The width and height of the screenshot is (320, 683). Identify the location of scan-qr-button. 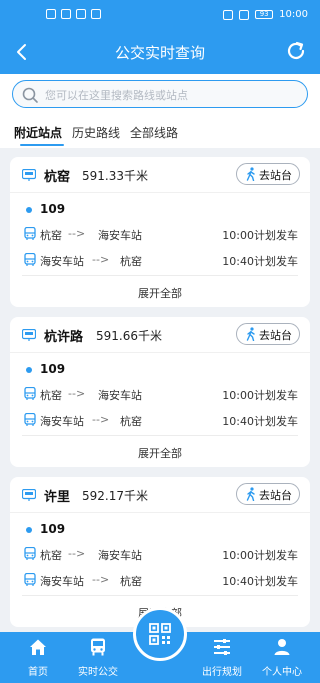
(160, 634).